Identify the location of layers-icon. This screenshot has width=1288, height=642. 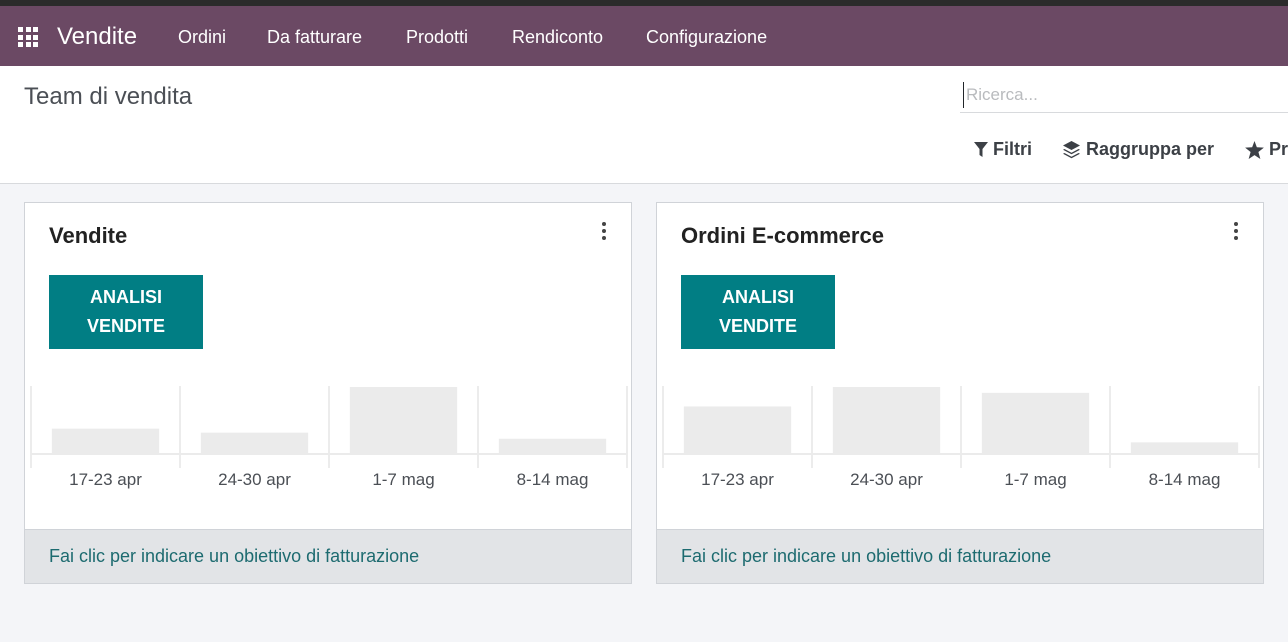
(1071, 150).